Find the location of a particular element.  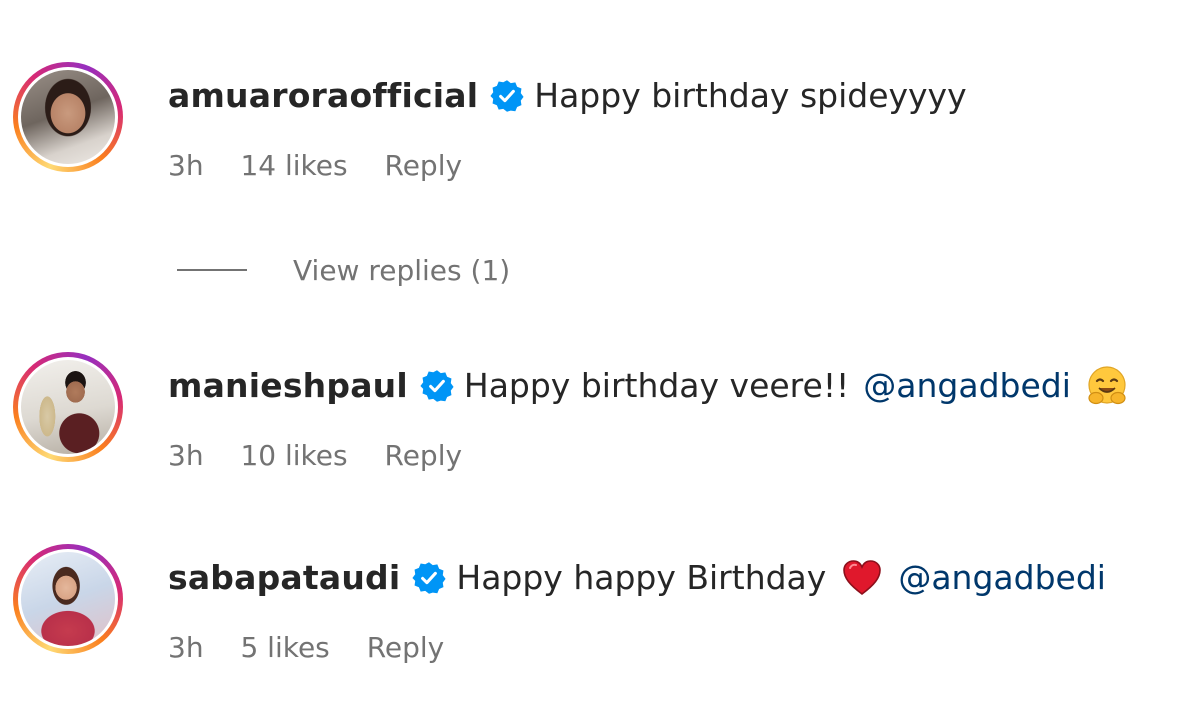

view-replies-label: View replies (1) is located at coordinates (402, 270).